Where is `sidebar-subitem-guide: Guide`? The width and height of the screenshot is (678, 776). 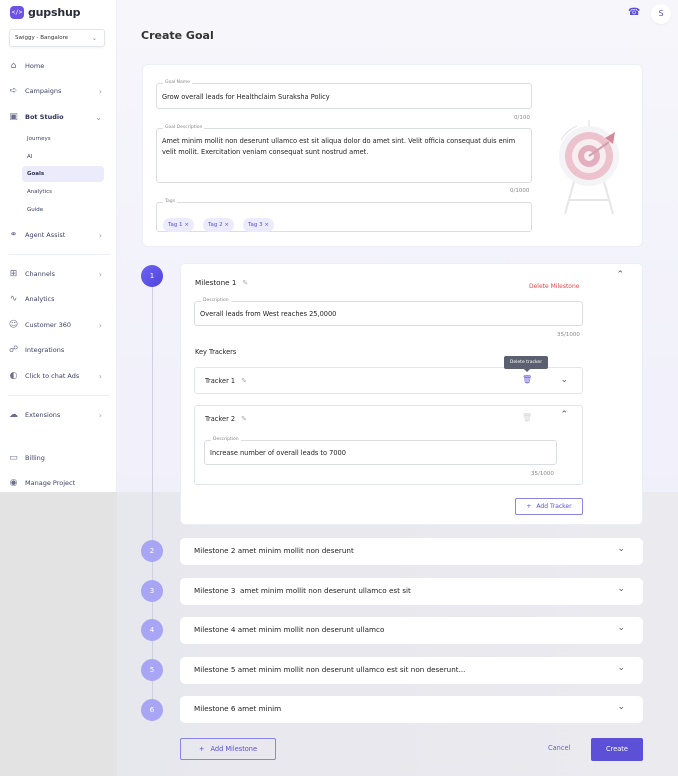 sidebar-subitem-guide: Guide is located at coordinates (63, 209).